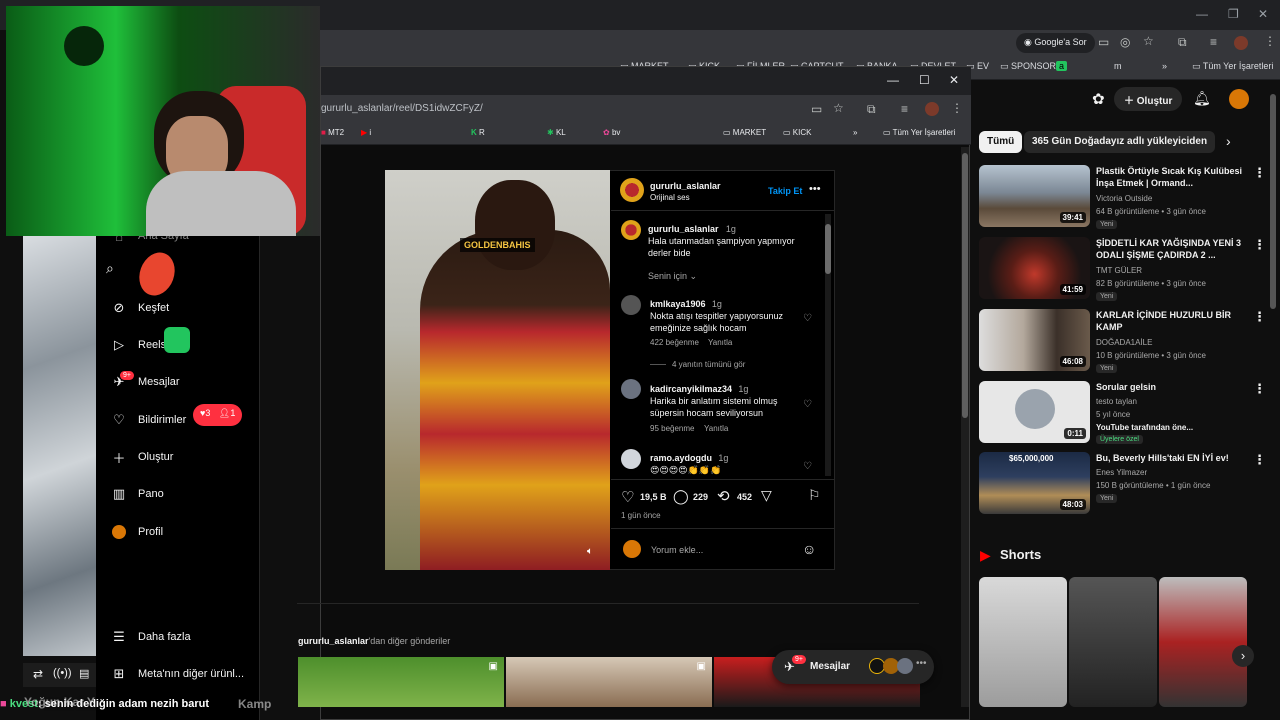 Image resolution: width=1280 pixels, height=720 pixels. I want to click on save-button: ⚐, so click(814, 495).